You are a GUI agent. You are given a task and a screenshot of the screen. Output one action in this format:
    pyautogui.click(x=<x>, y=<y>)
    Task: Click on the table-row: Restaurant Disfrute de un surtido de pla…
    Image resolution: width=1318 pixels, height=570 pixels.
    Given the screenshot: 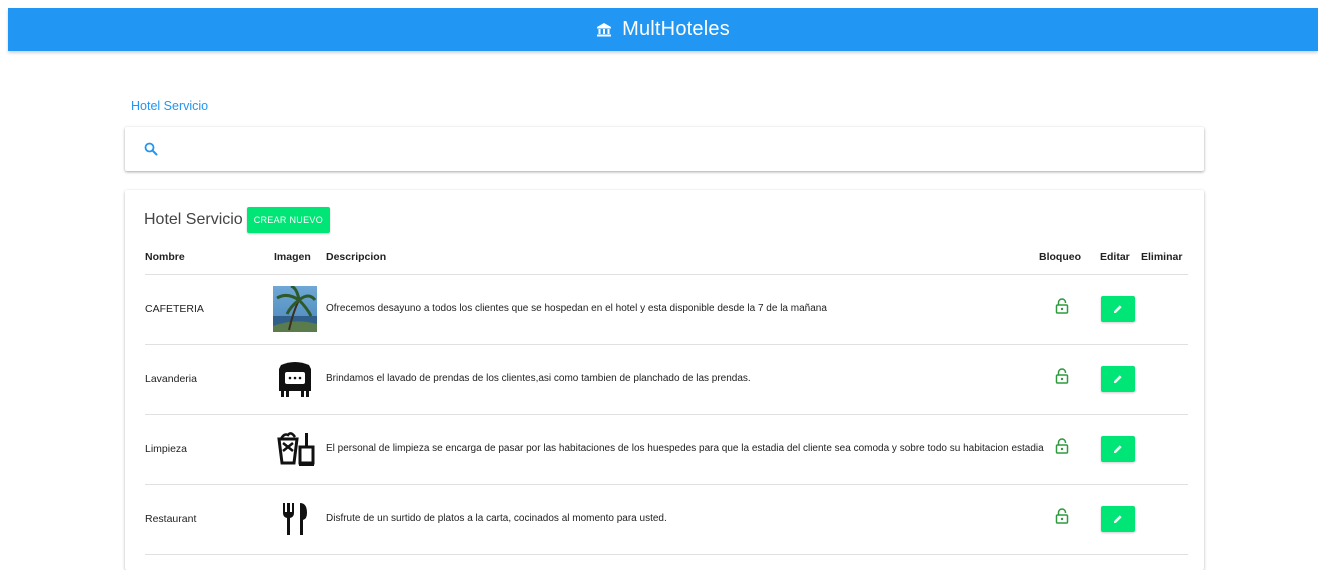 What is the action you would take?
    pyautogui.click(x=666, y=520)
    